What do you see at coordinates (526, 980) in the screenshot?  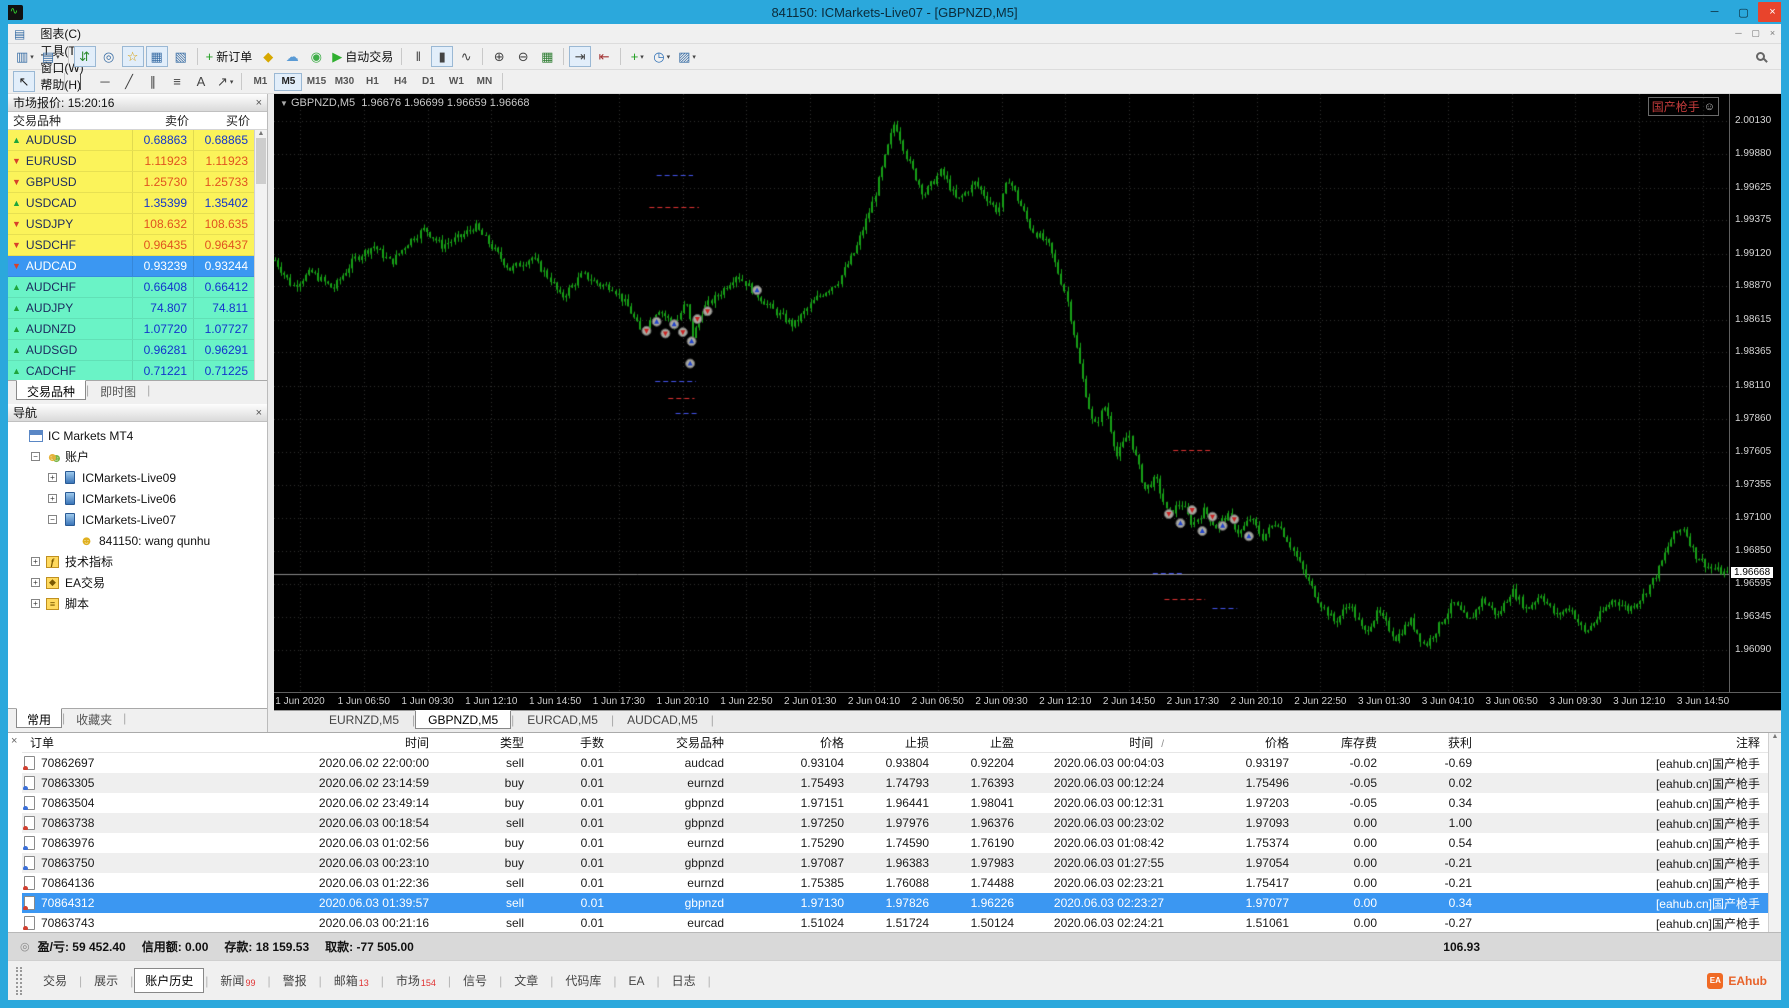 I see `tab-文章: 文章` at bounding box center [526, 980].